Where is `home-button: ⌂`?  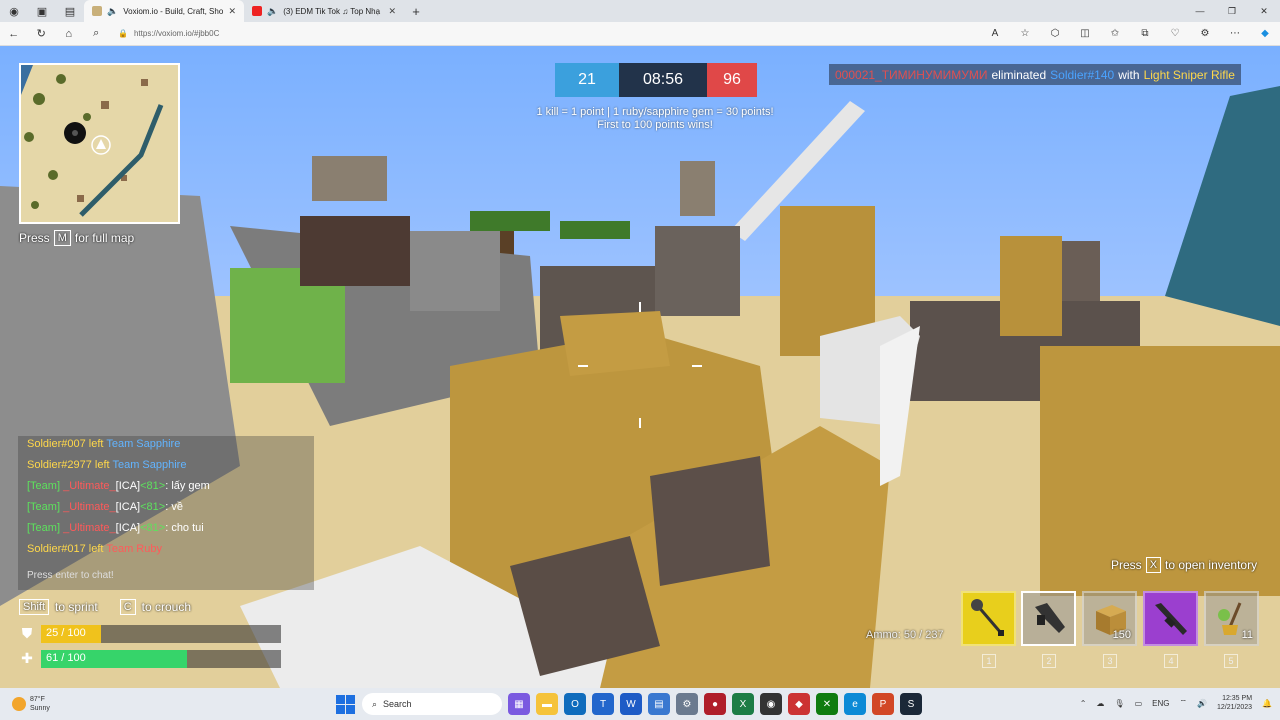
home-button: ⌂ is located at coordinates (69, 34).